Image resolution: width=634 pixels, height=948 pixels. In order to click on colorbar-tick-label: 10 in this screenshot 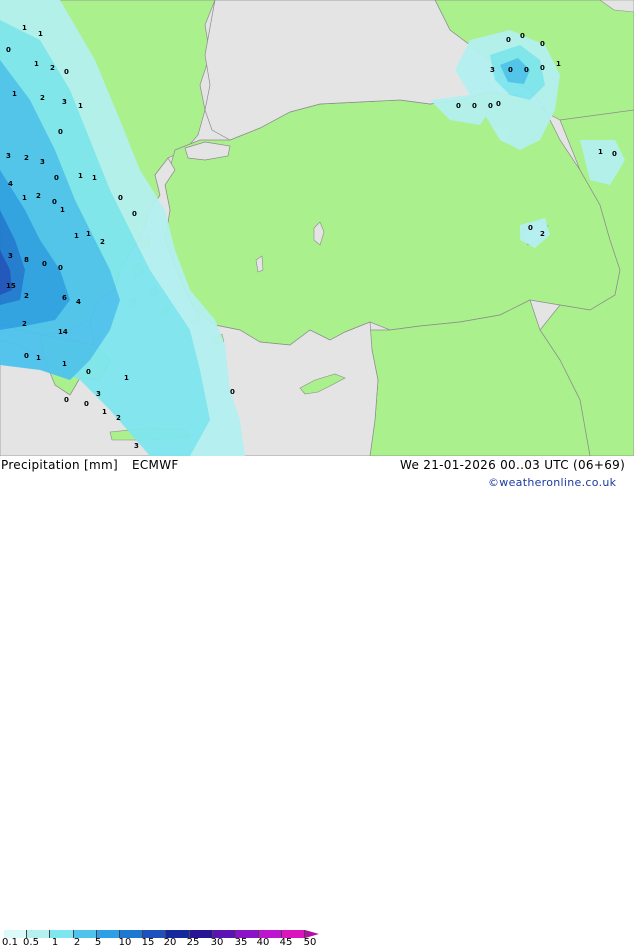, I will do `click(125, 942)`.